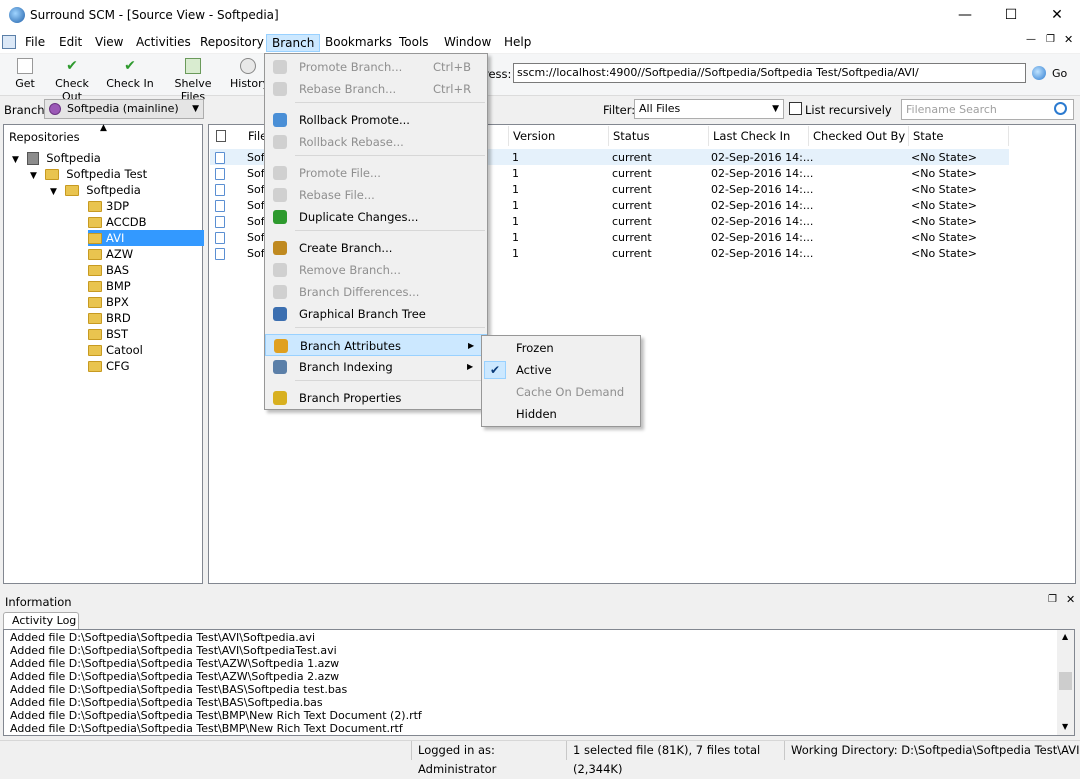  What do you see at coordinates (376, 345) in the screenshot?
I see `branch-menu-branch-attributes: Branch Attributes ▶` at bounding box center [376, 345].